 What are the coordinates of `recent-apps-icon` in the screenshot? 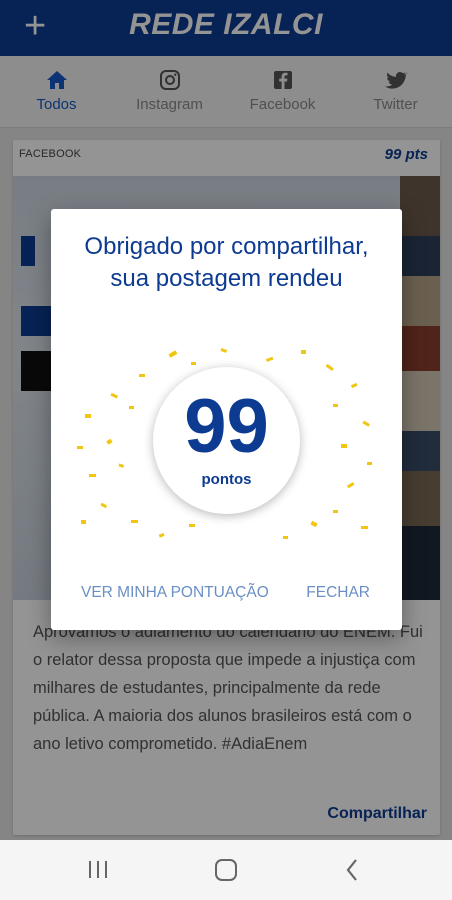 It's located at (98, 870).